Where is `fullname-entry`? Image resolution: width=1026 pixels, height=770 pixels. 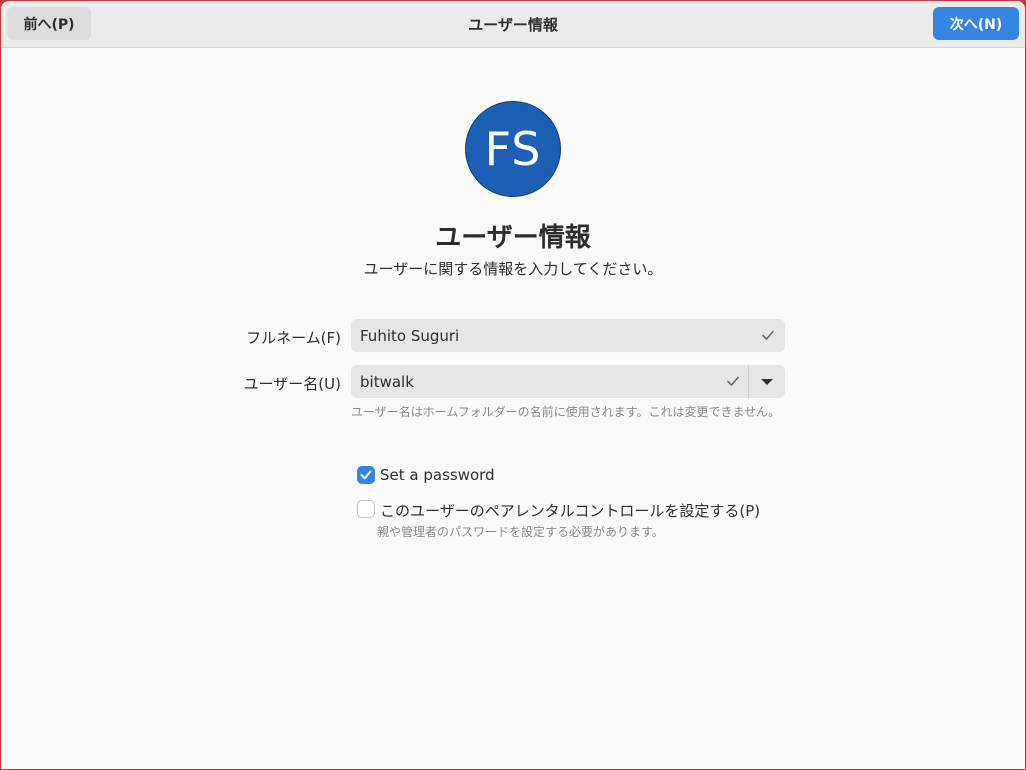 fullname-entry is located at coordinates (568, 335).